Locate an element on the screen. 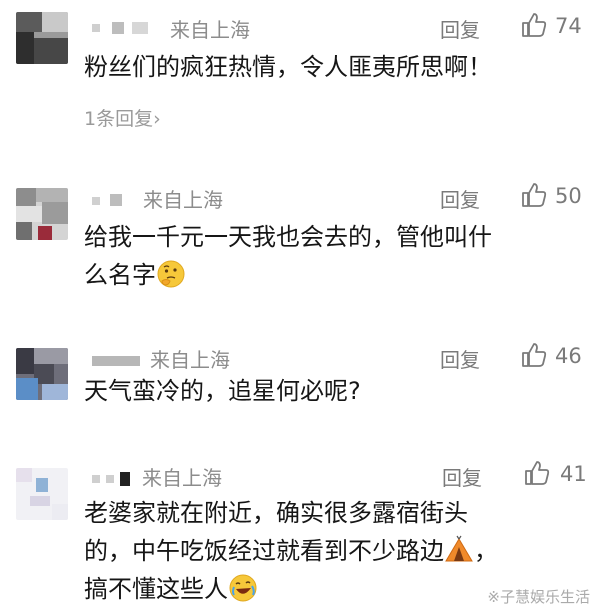 The width and height of the screenshot is (600, 613). comment-text-line: 么名字 is located at coordinates (334, 275).